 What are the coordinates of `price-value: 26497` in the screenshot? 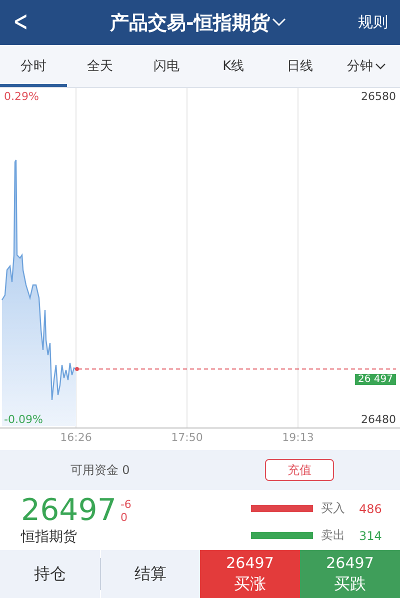 It's located at (68, 511).